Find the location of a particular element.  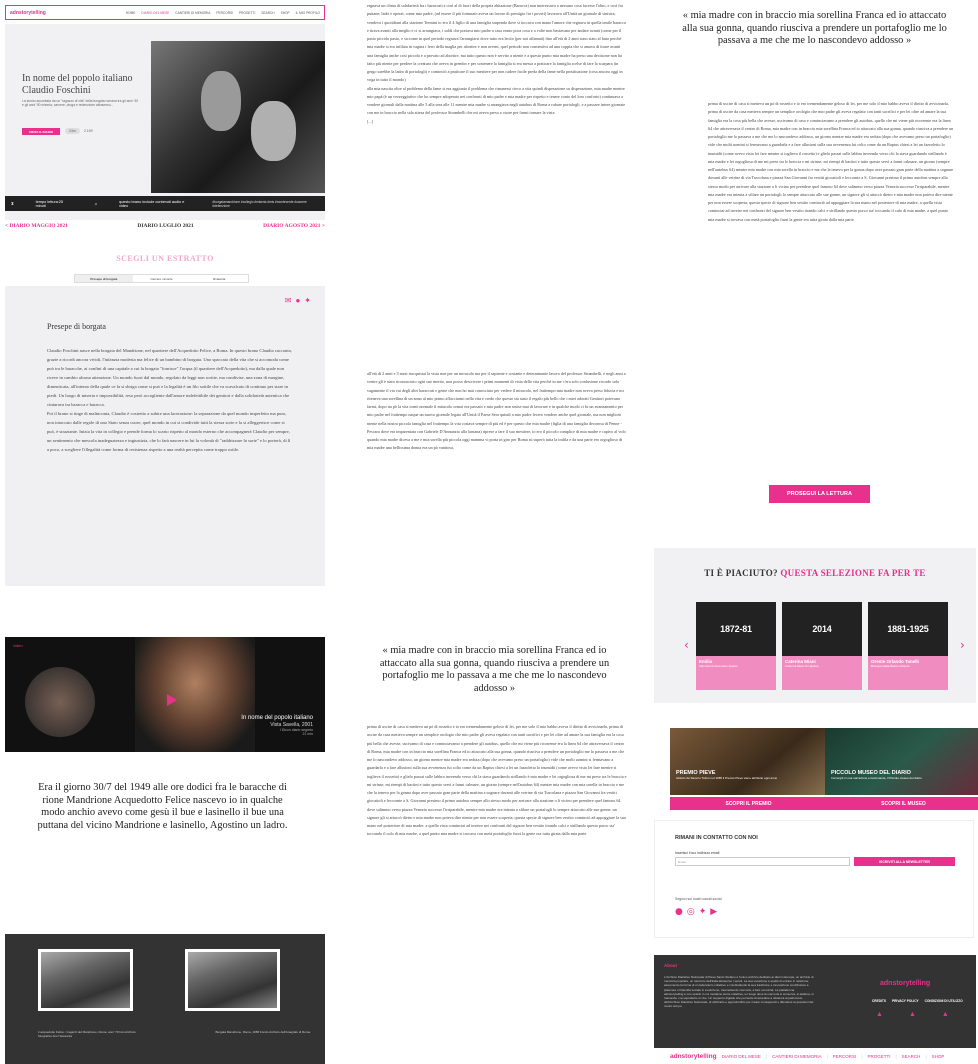

bottom-nav-item: PERCORSI is located at coordinates (845, 1056).